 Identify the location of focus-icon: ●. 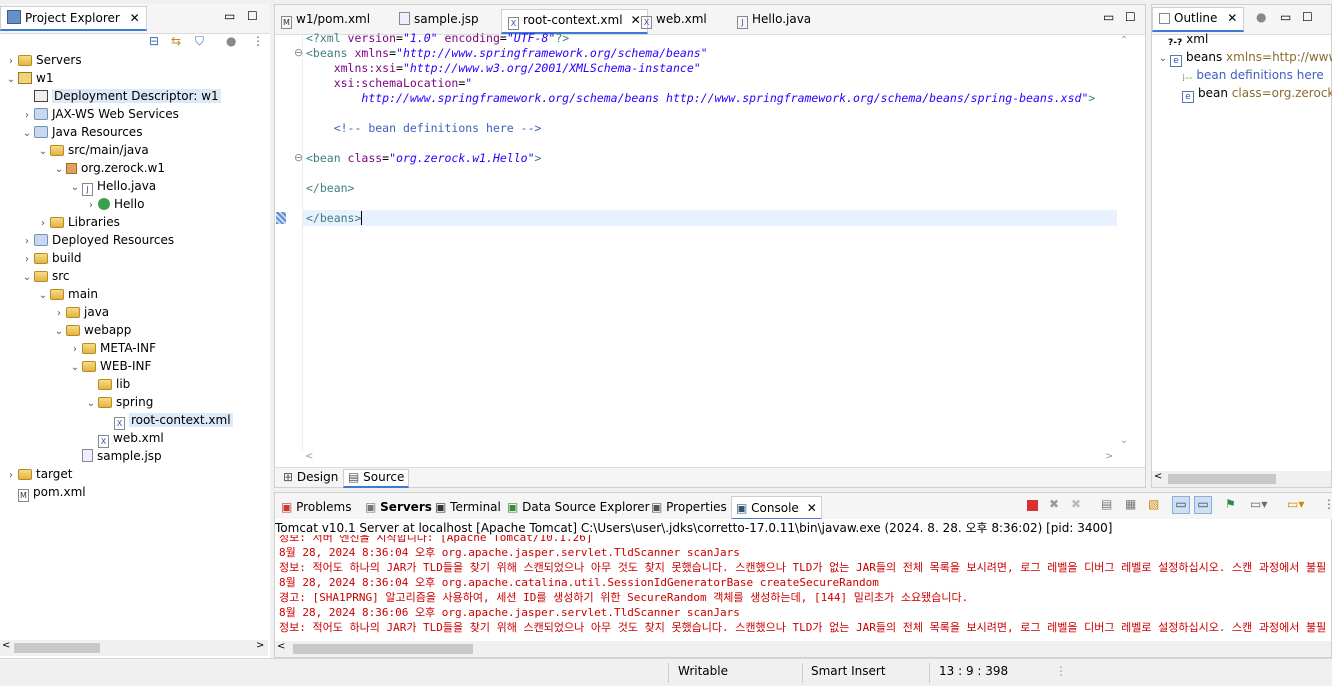
(231, 41).